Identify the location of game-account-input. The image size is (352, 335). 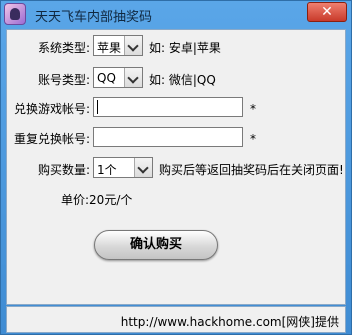
(168, 107).